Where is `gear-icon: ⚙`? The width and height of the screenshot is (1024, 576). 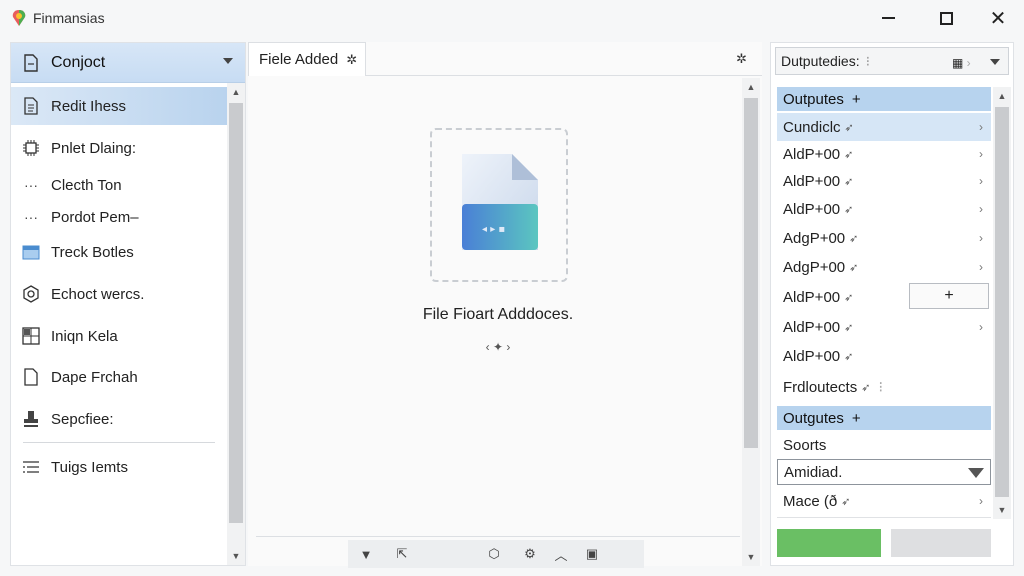
gear-icon: ⚙ is located at coordinates (530, 553).